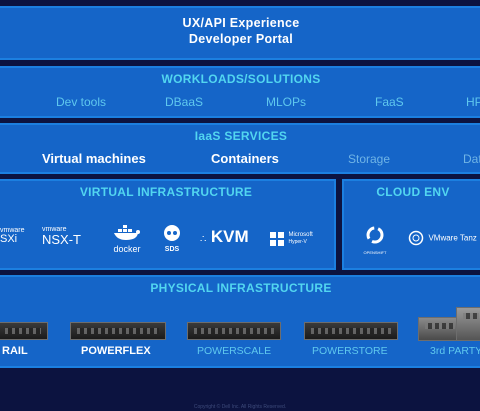 This screenshot has width=480, height=411. What do you see at coordinates (203, 239) in the screenshot?
I see `kvm-dots-icon: ∴` at bounding box center [203, 239].